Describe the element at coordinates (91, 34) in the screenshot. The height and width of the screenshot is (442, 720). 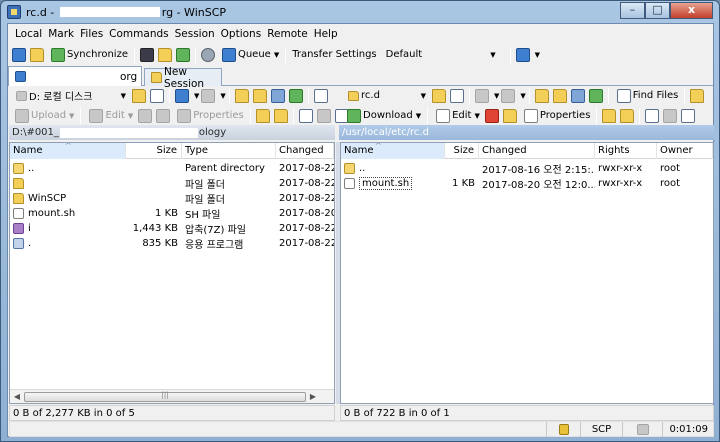
I see `menu-files: Files` at that location.